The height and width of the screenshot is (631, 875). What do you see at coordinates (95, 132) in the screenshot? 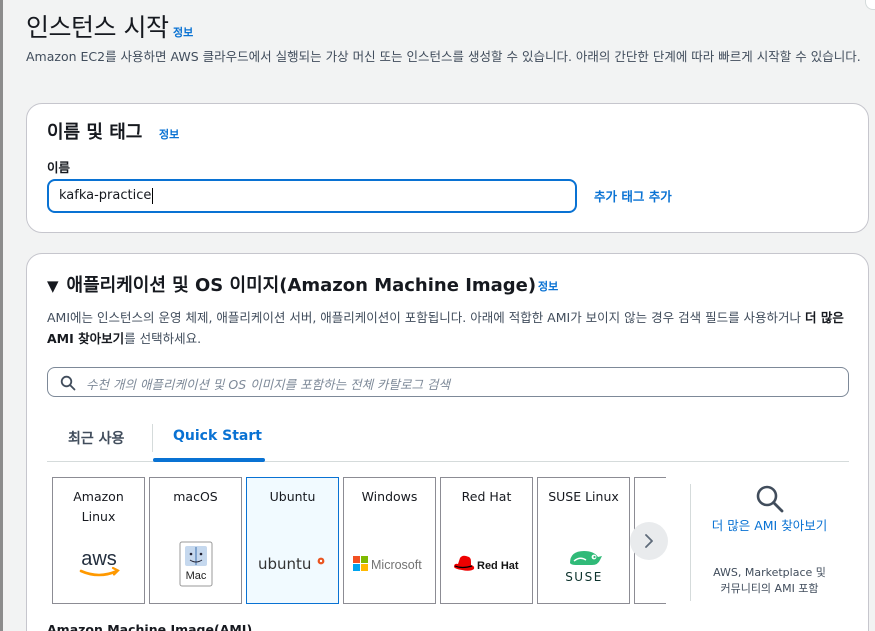
I see `name-tags-heading: 이름 및 태그` at bounding box center [95, 132].